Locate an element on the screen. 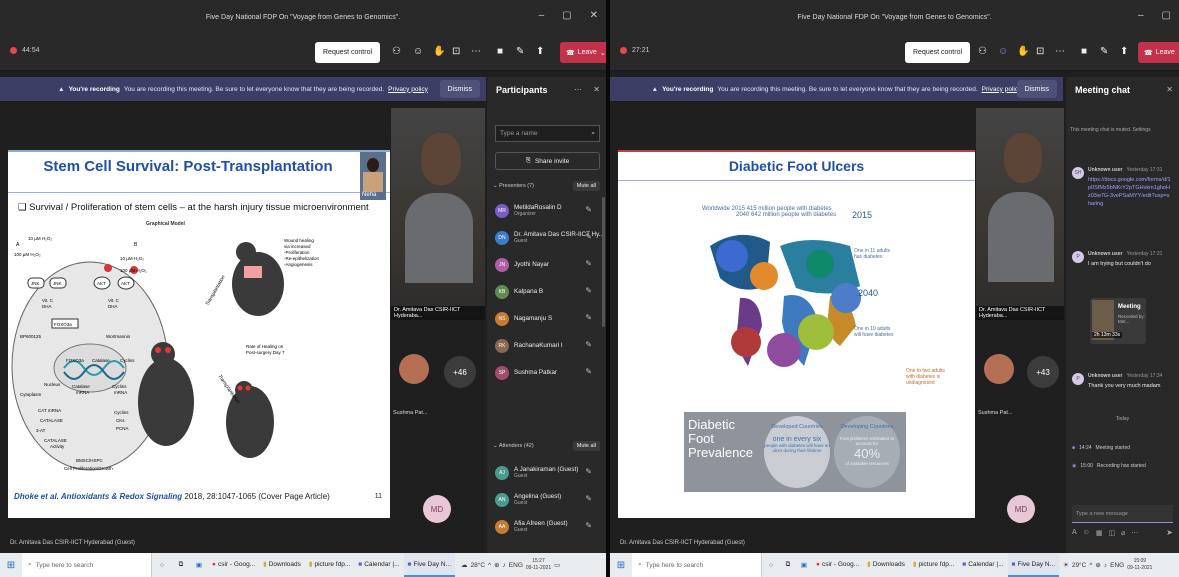  gif-icon: ▦ is located at coordinates (1099, 533).